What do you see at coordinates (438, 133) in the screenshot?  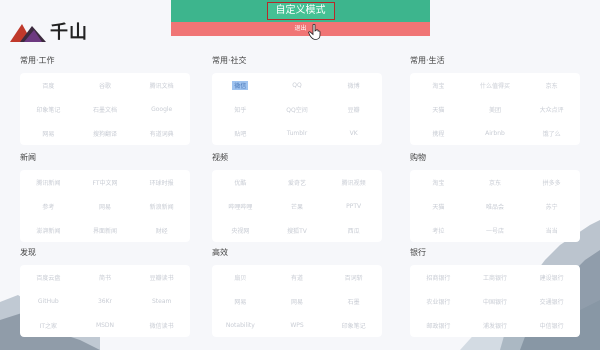 I see `site-link: 携程` at bounding box center [438, 133].